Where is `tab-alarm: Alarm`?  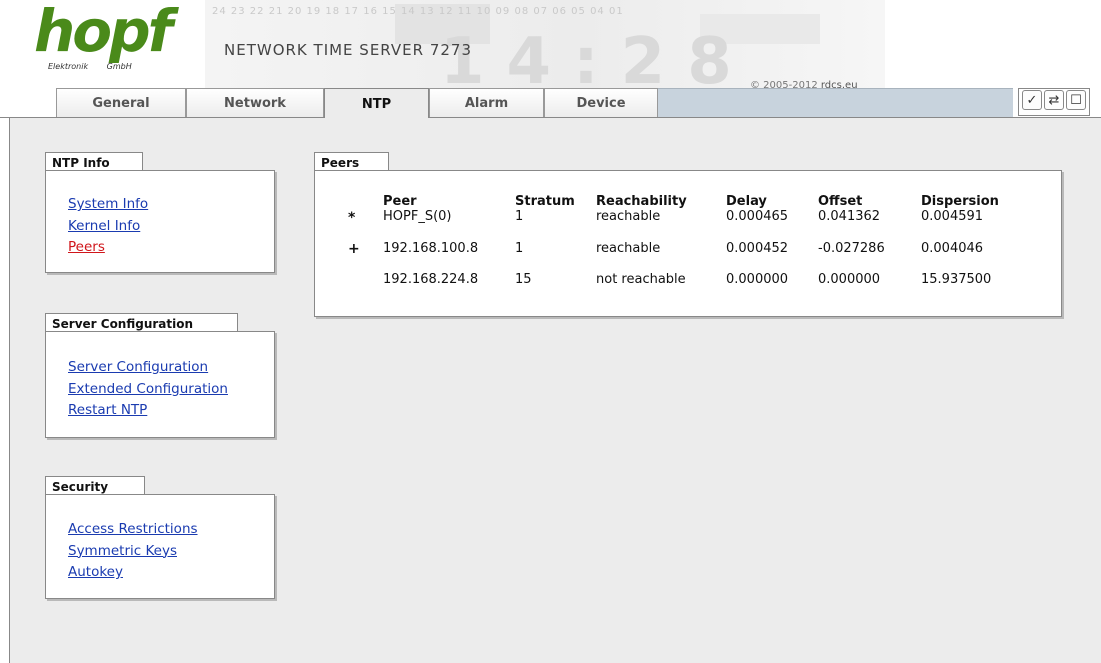
tab-alarm: Alarm is located at coordinates (486, 102).